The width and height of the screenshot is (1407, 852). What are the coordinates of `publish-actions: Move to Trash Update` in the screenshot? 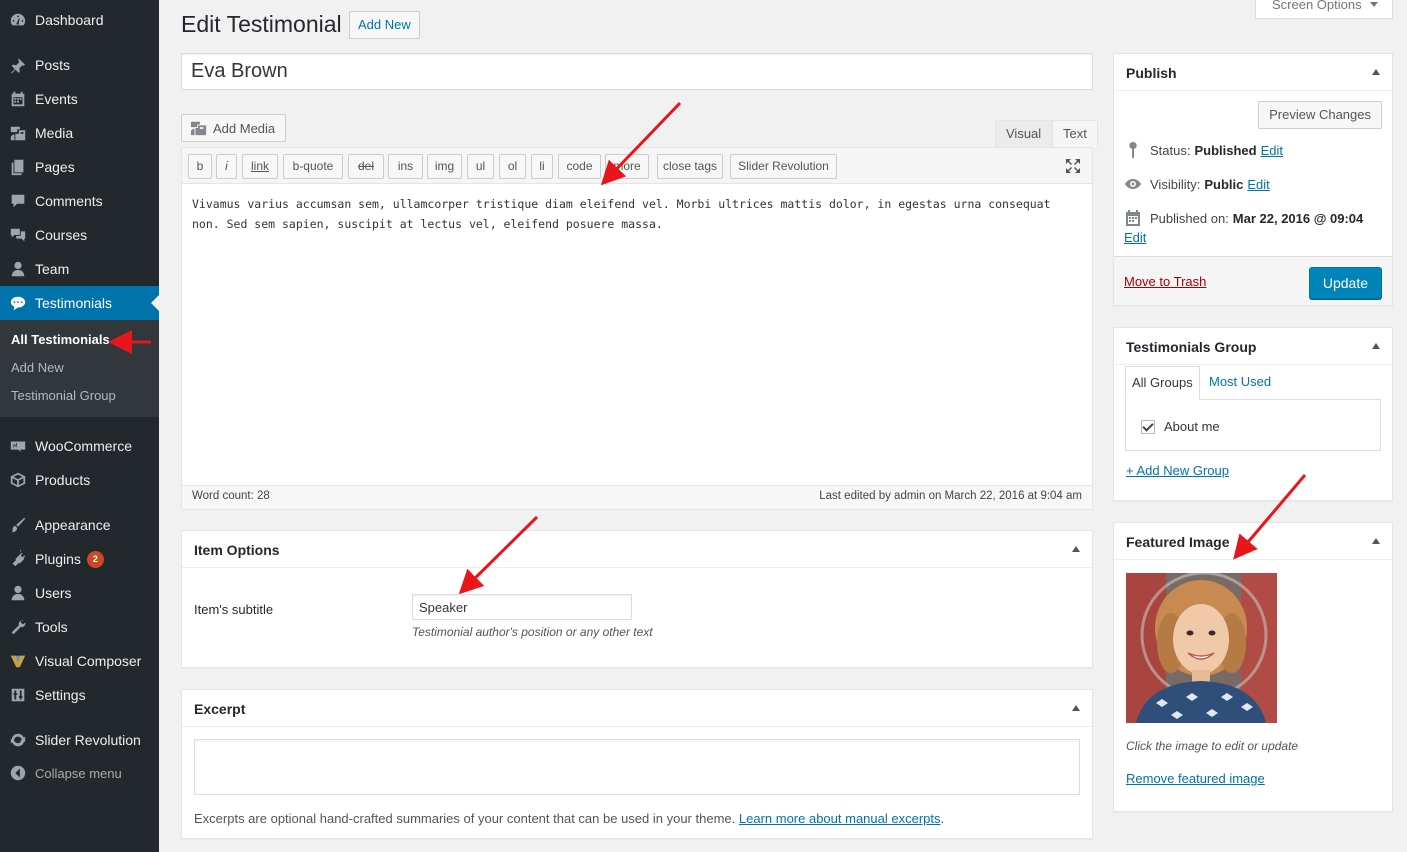 It's located at (1253, 280).